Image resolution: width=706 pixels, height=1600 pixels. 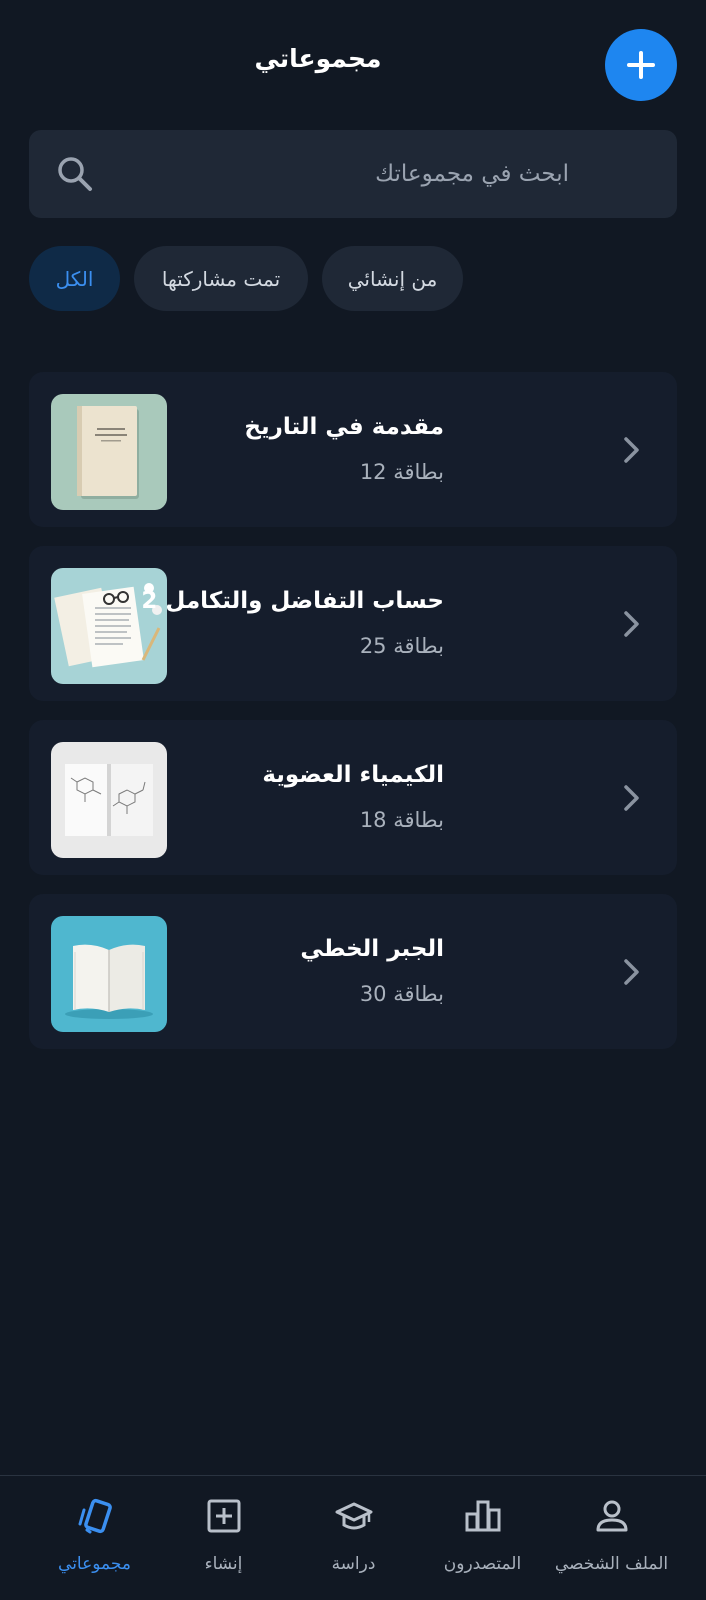 I want to click on filter-chip-created-by-me: من إنشائي, so click(x=392, y=278).